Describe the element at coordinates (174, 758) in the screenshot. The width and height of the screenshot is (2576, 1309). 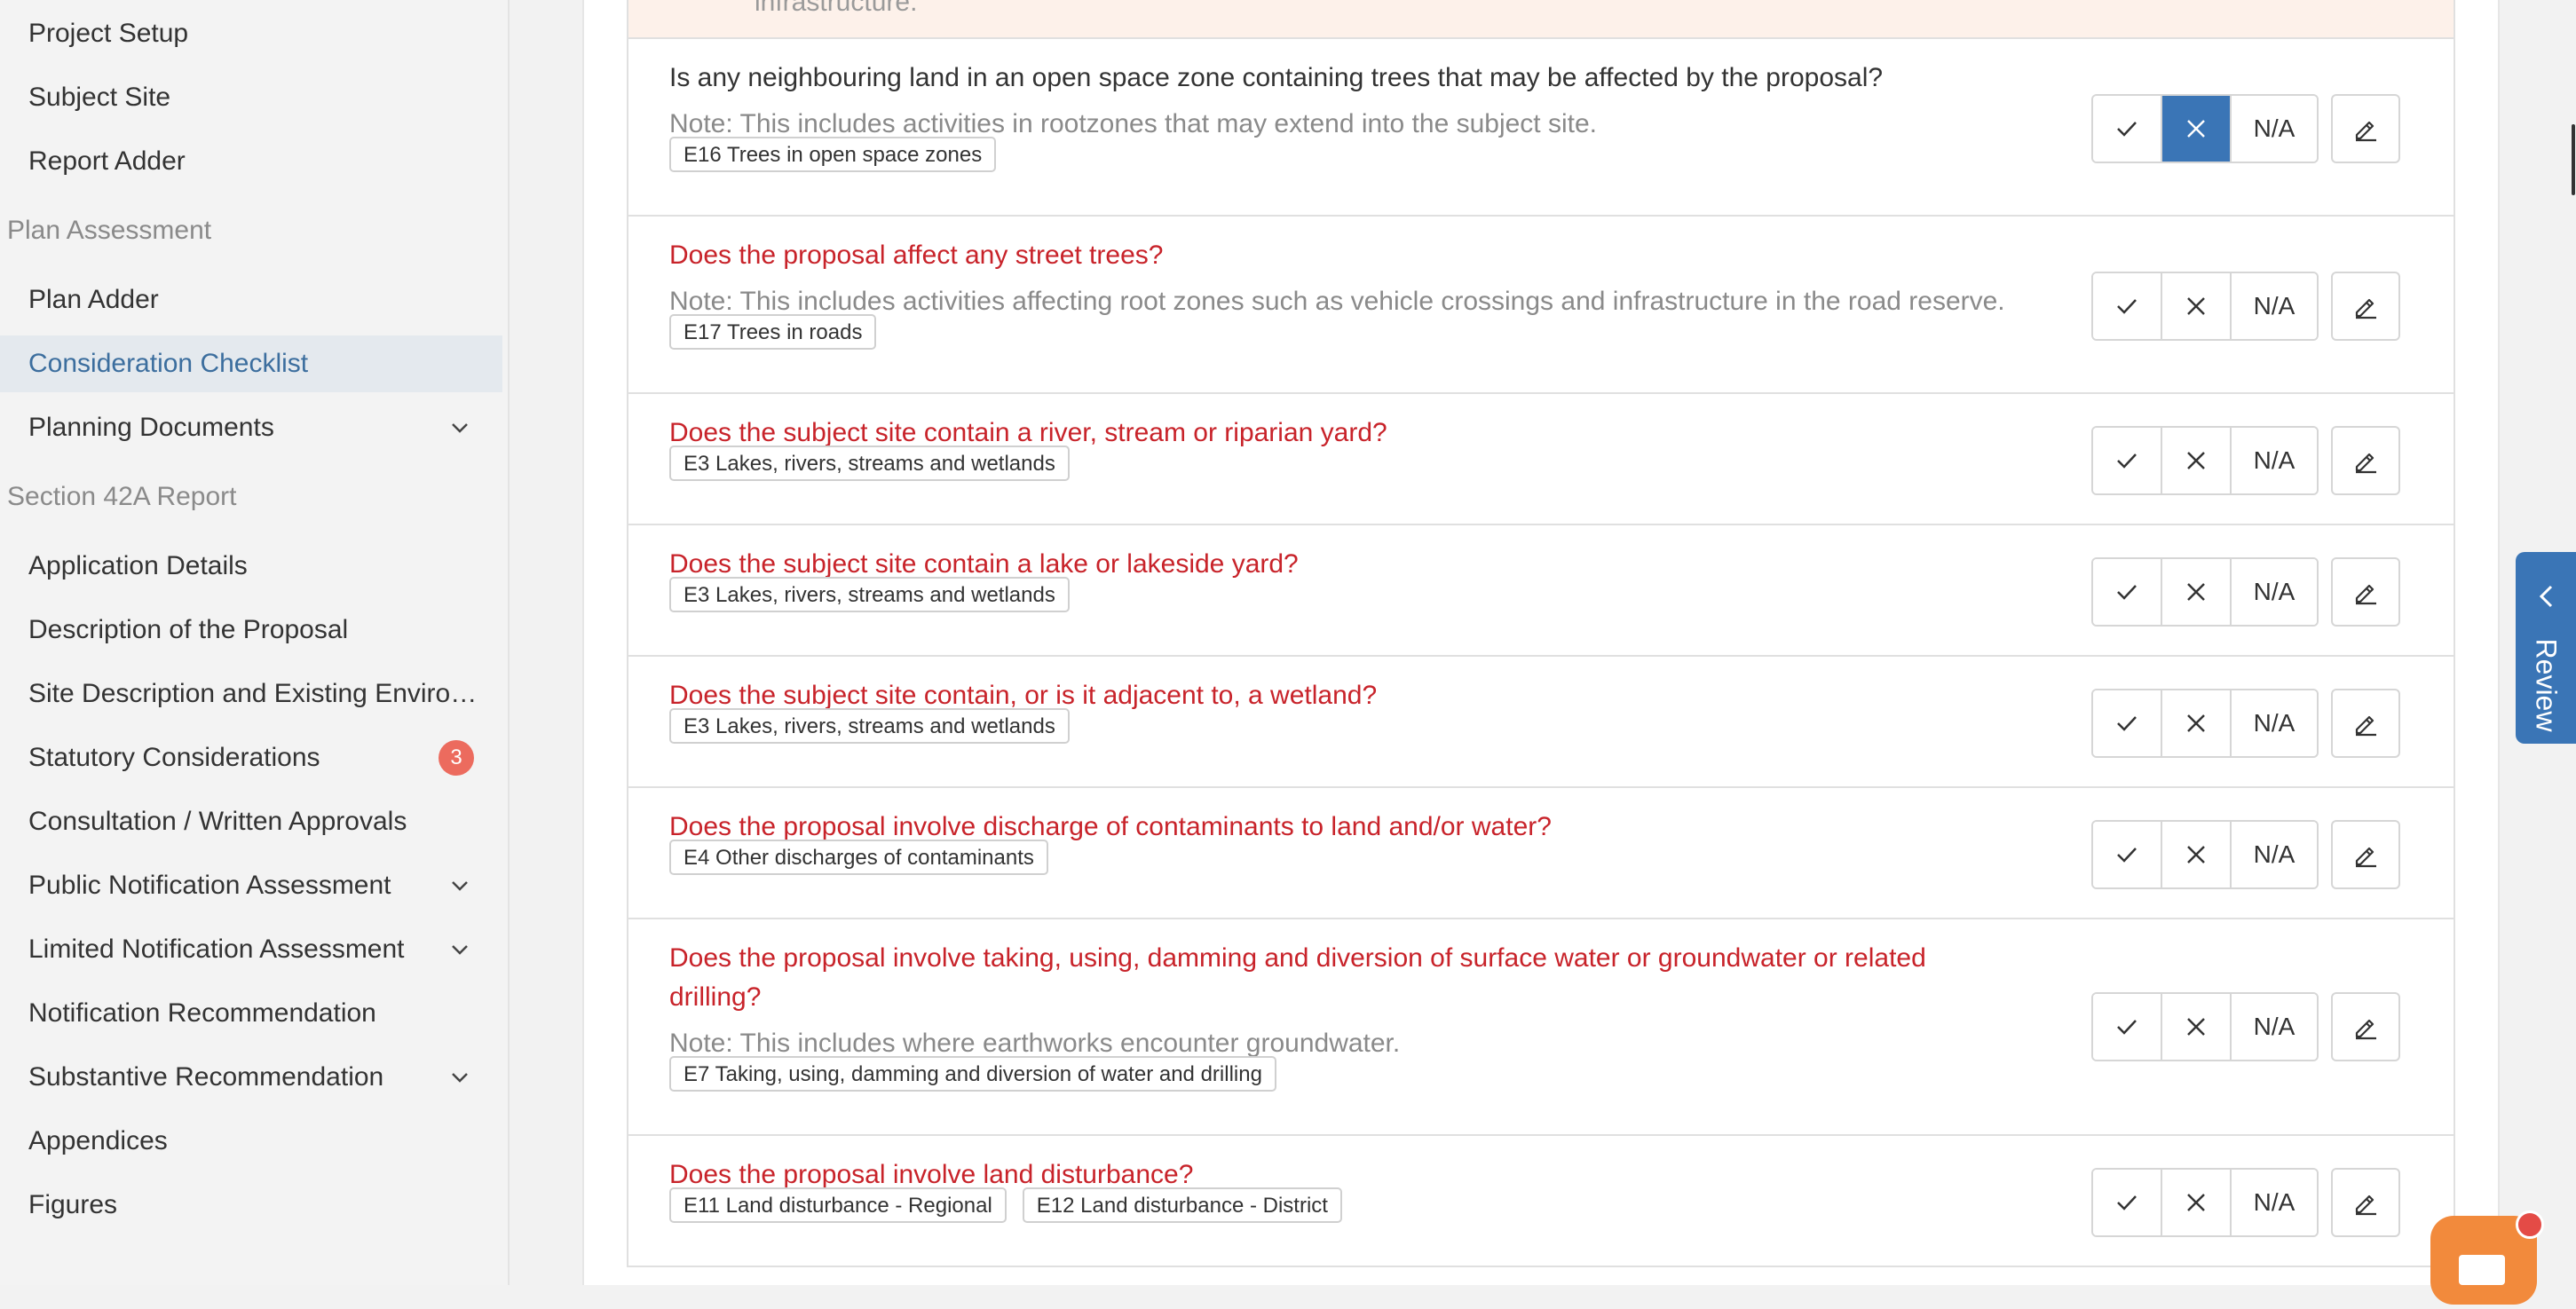
I see `sidebar-item-label: Statutory Considerations` at that location.